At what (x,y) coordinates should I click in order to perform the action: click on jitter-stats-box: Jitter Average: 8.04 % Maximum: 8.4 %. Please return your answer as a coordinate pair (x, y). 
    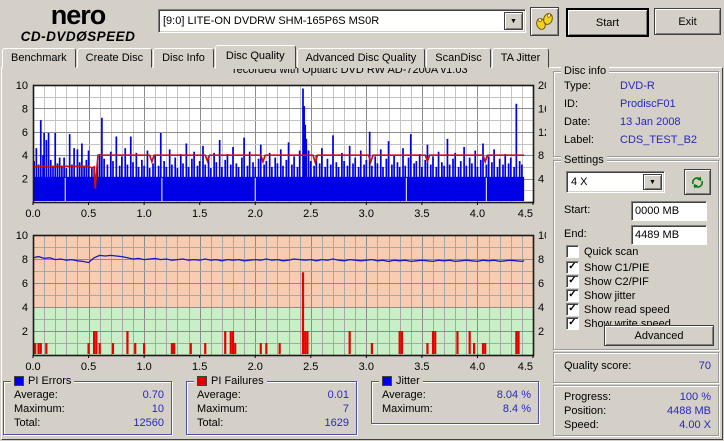
    Looking at the image, I should click on (455, 399).